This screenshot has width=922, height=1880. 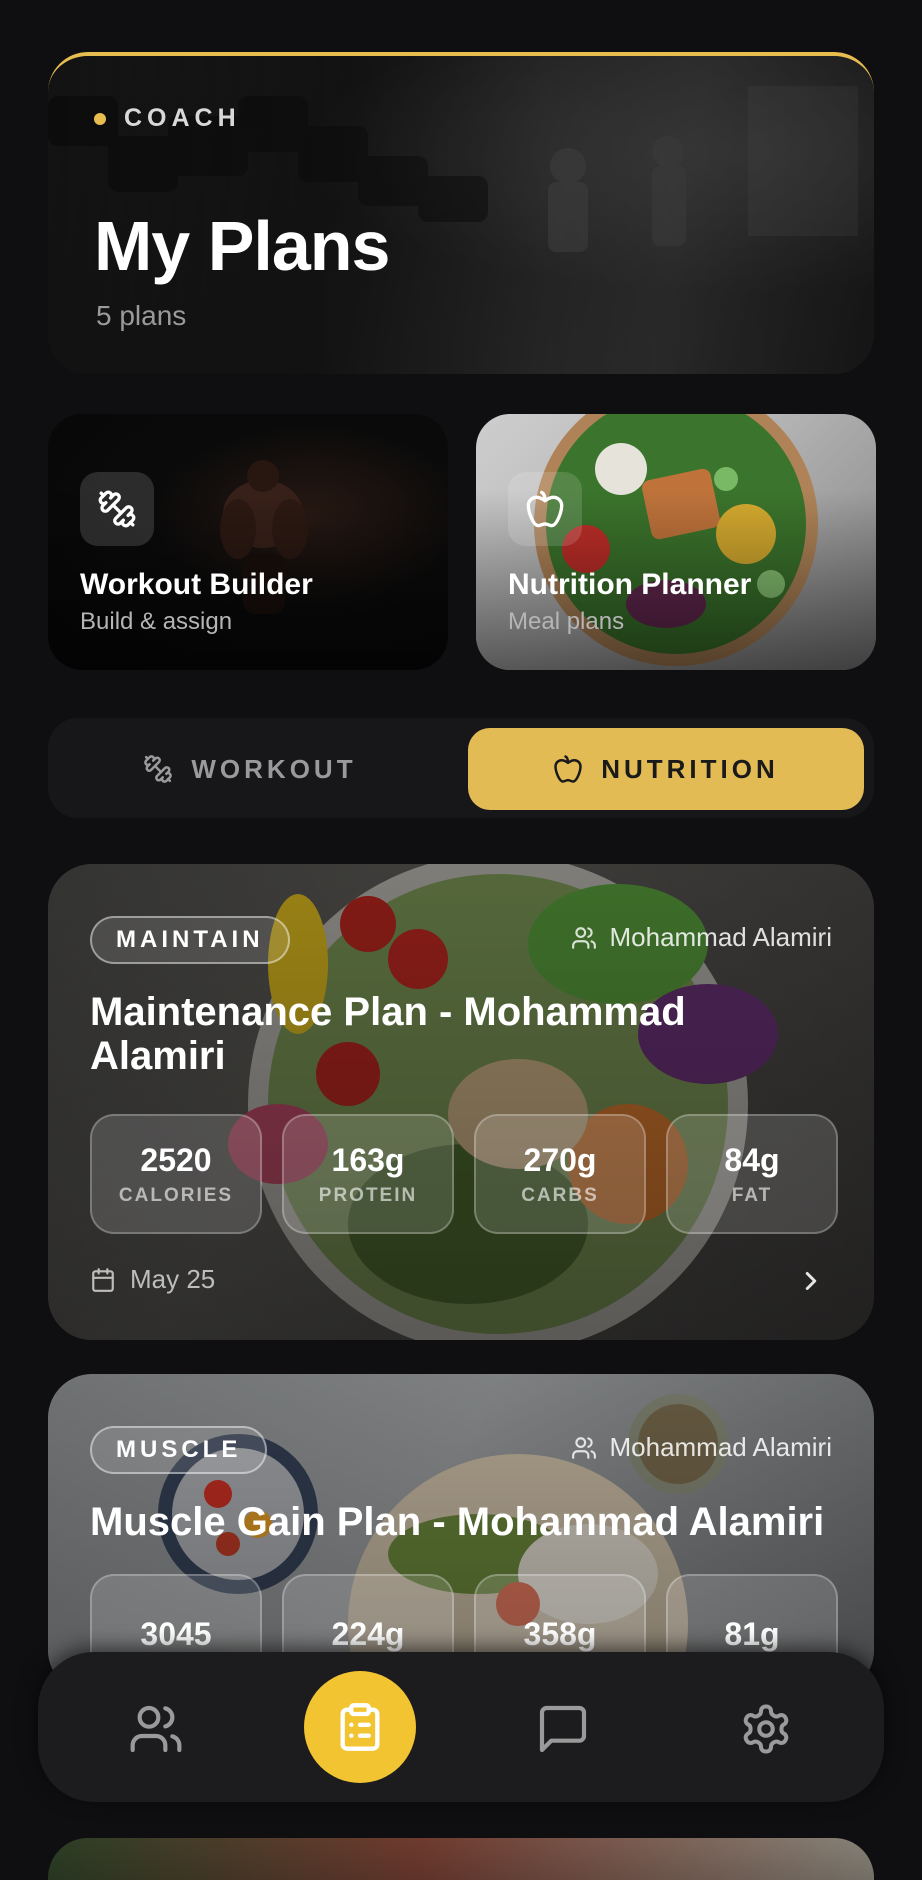 I want to click on nav-messages, so click(x=563, y=1729).